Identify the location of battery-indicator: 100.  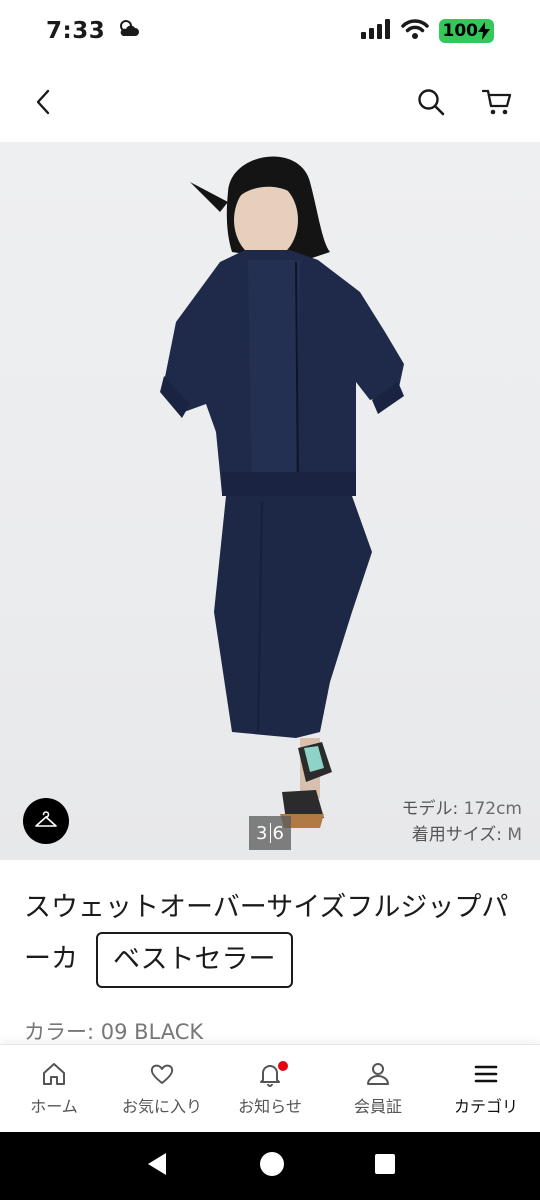
(466, 31).